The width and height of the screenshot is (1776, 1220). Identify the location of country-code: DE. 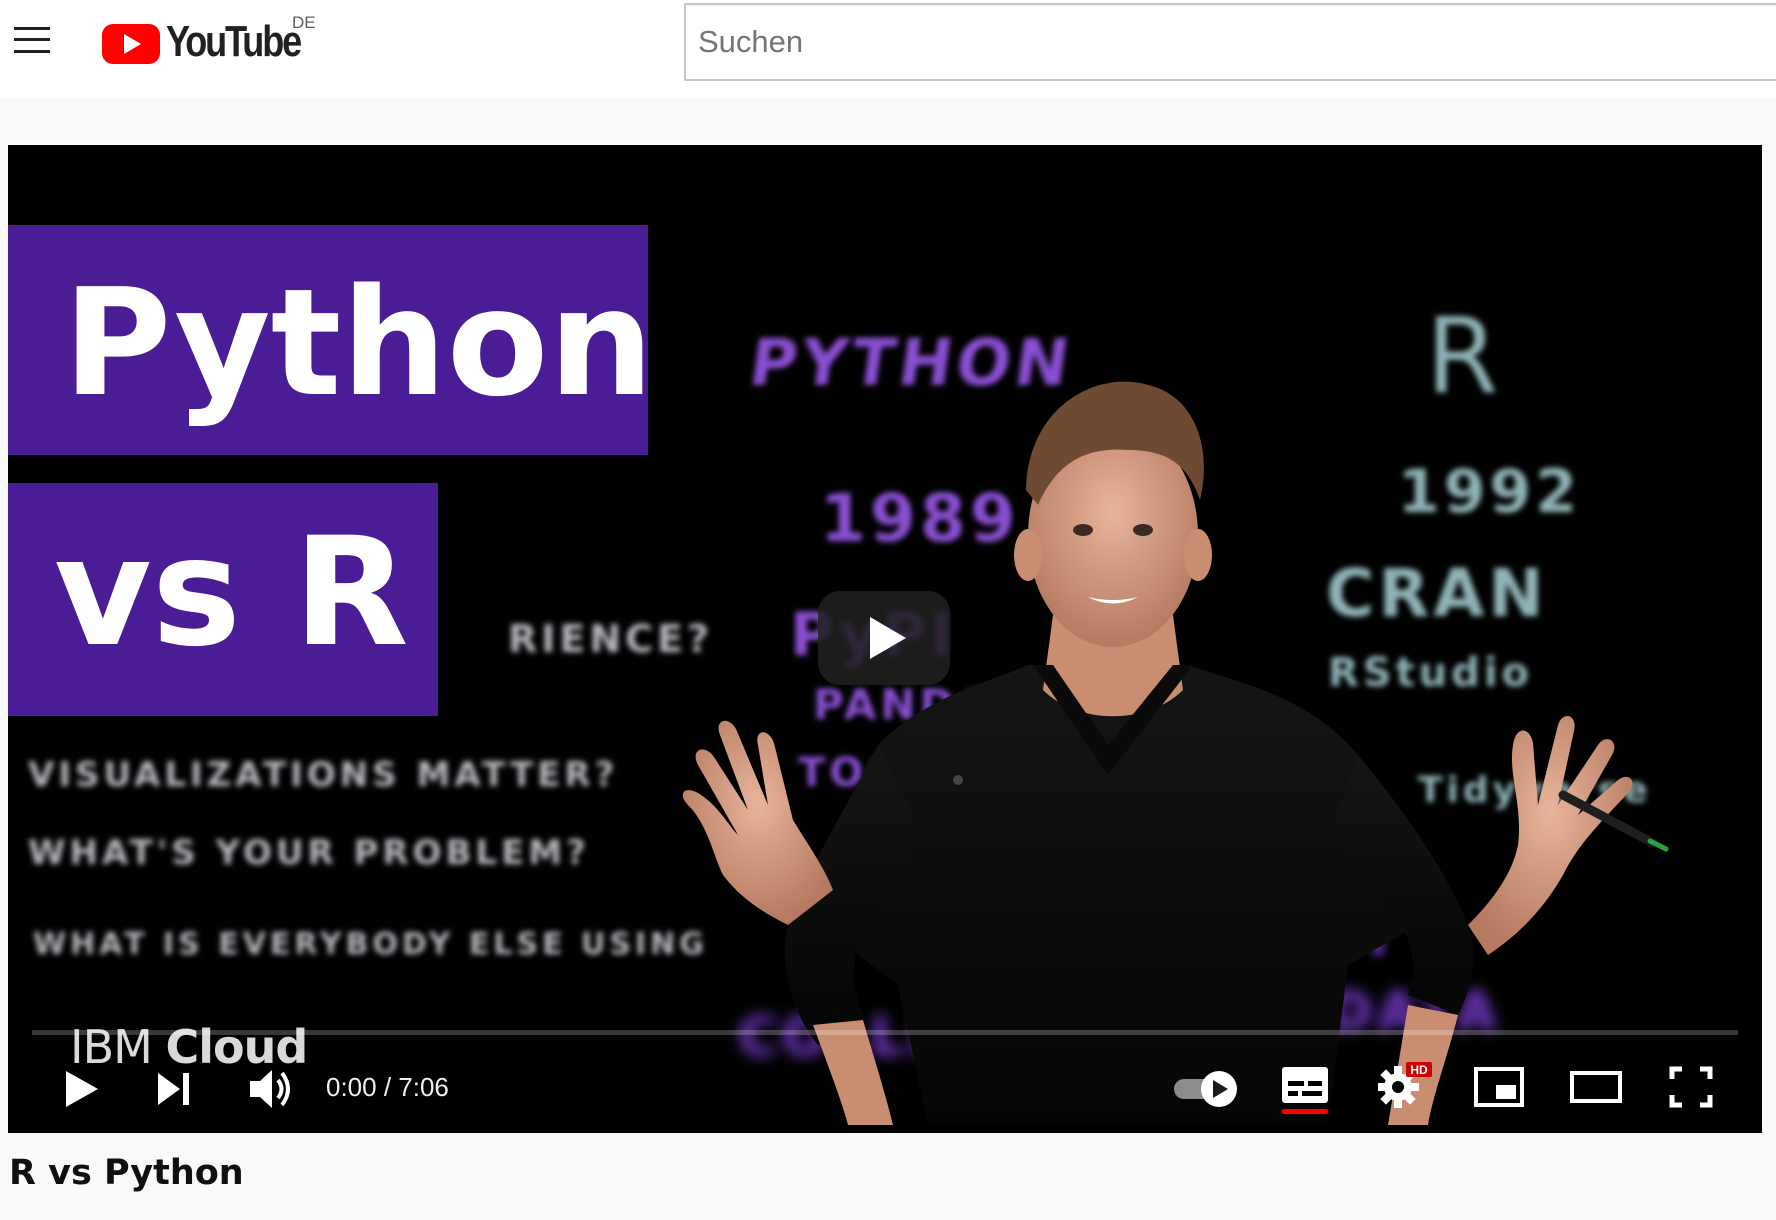
(304, 22).